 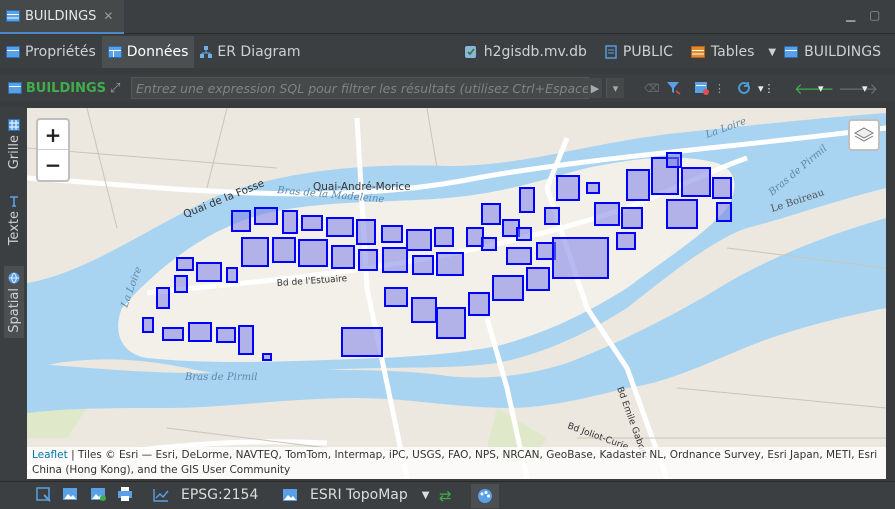 I want to click on map-bottom-toolbar: EPSG:2154 ESRI TopoMap ▼ ⇄, so click(x=447, y=495).